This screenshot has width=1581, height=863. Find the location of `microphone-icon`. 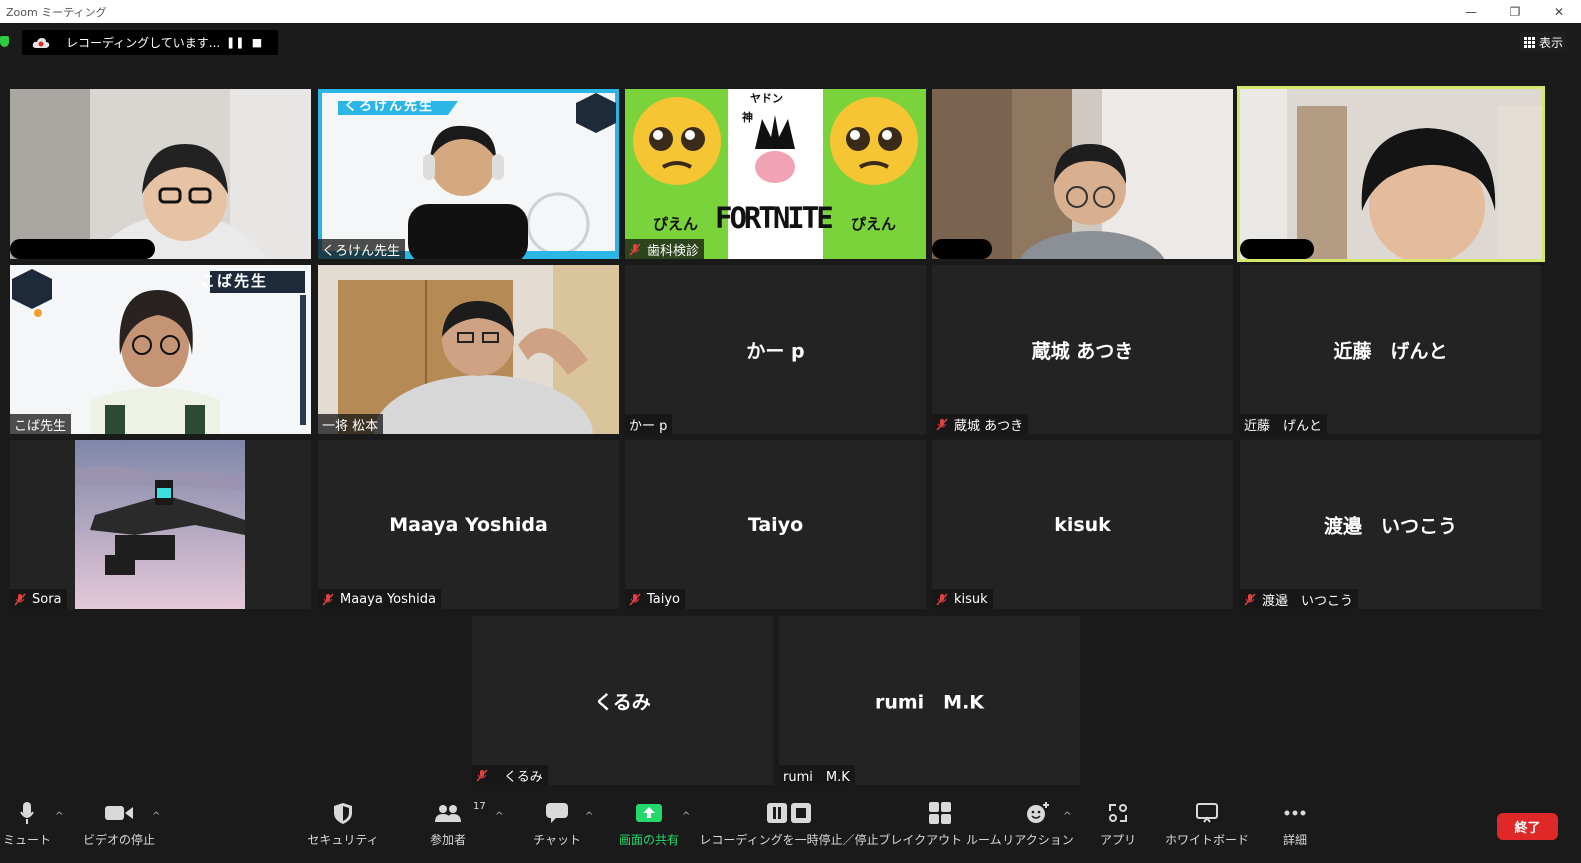

microphone-icon is located at coordinates (27, 813).